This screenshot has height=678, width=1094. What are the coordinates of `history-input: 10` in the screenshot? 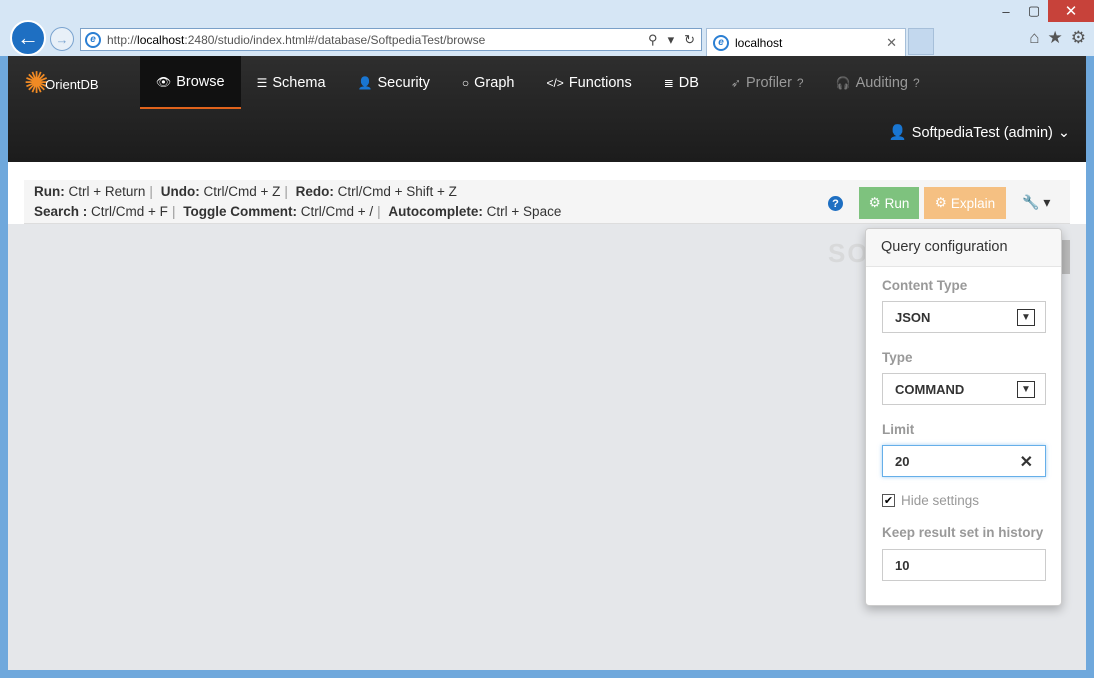 It's located at (964, 565).